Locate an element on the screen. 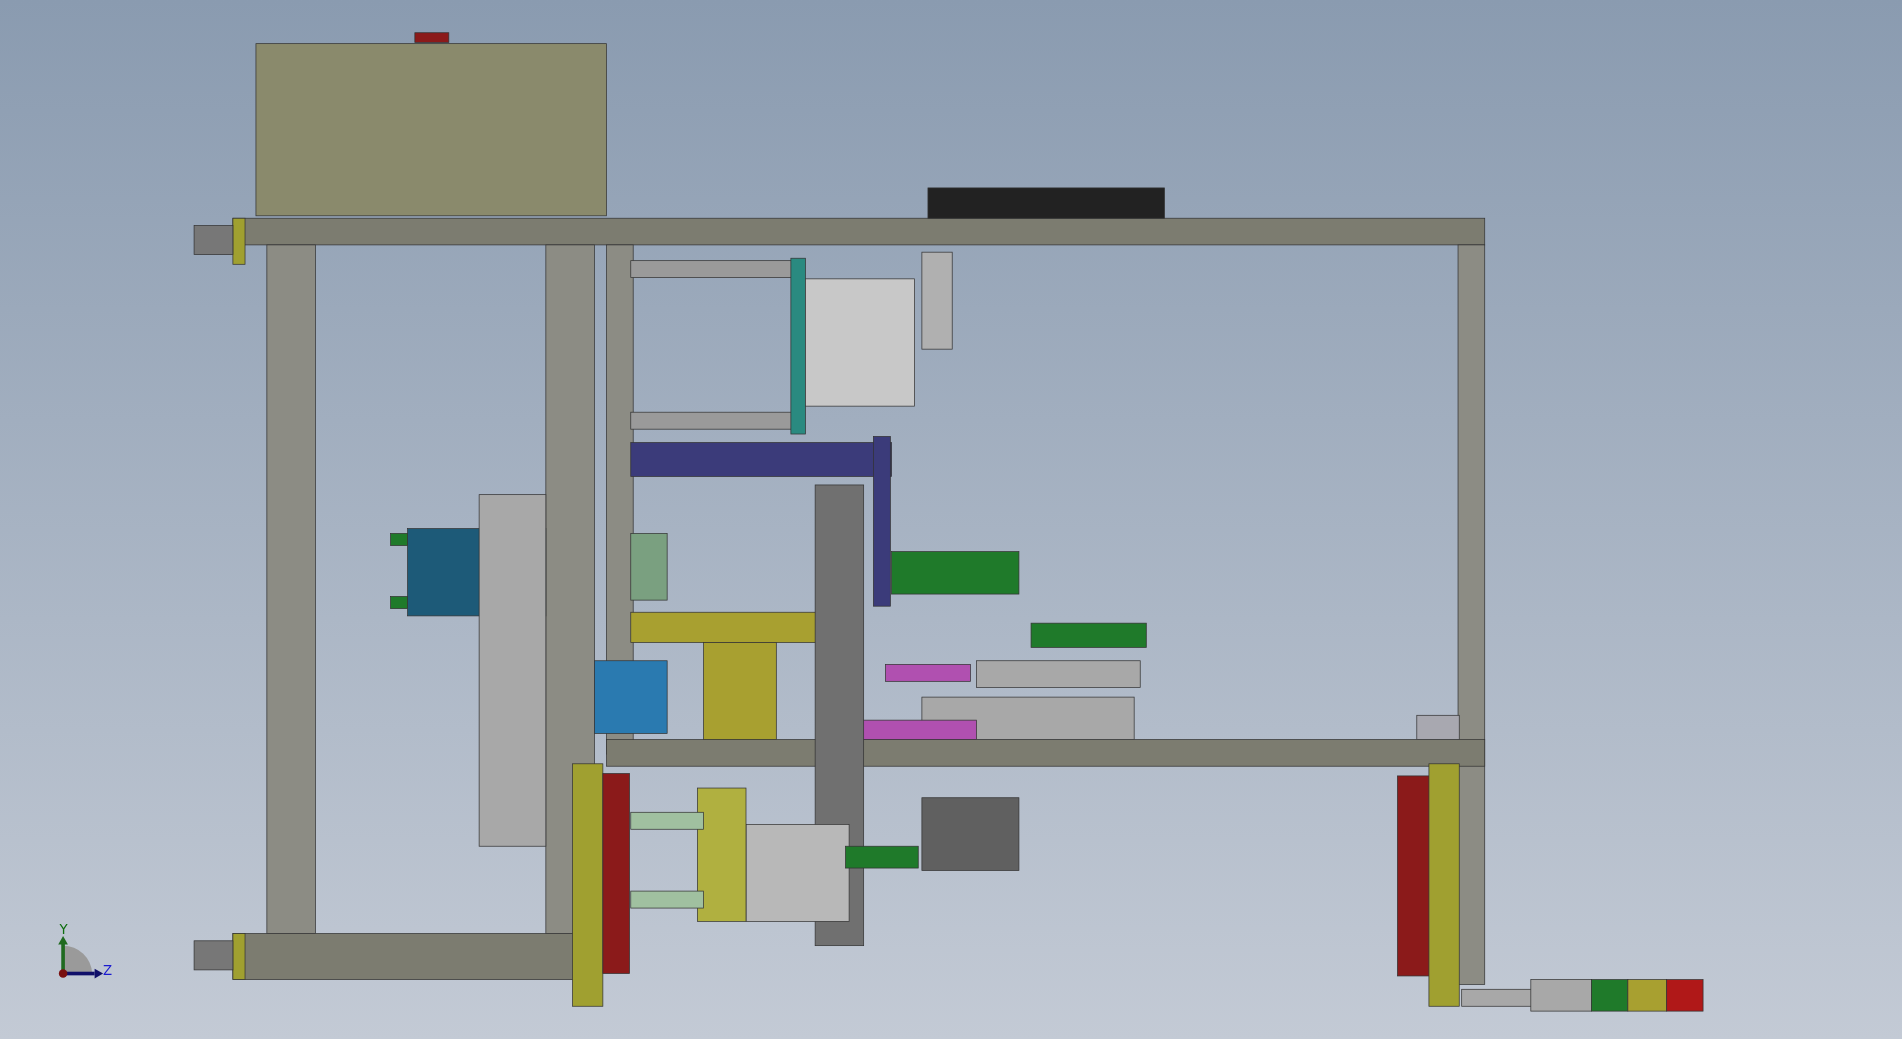 This screenshot has width=1902, height=1039. y-axis-label: Y is located at coordinates (63, 929).